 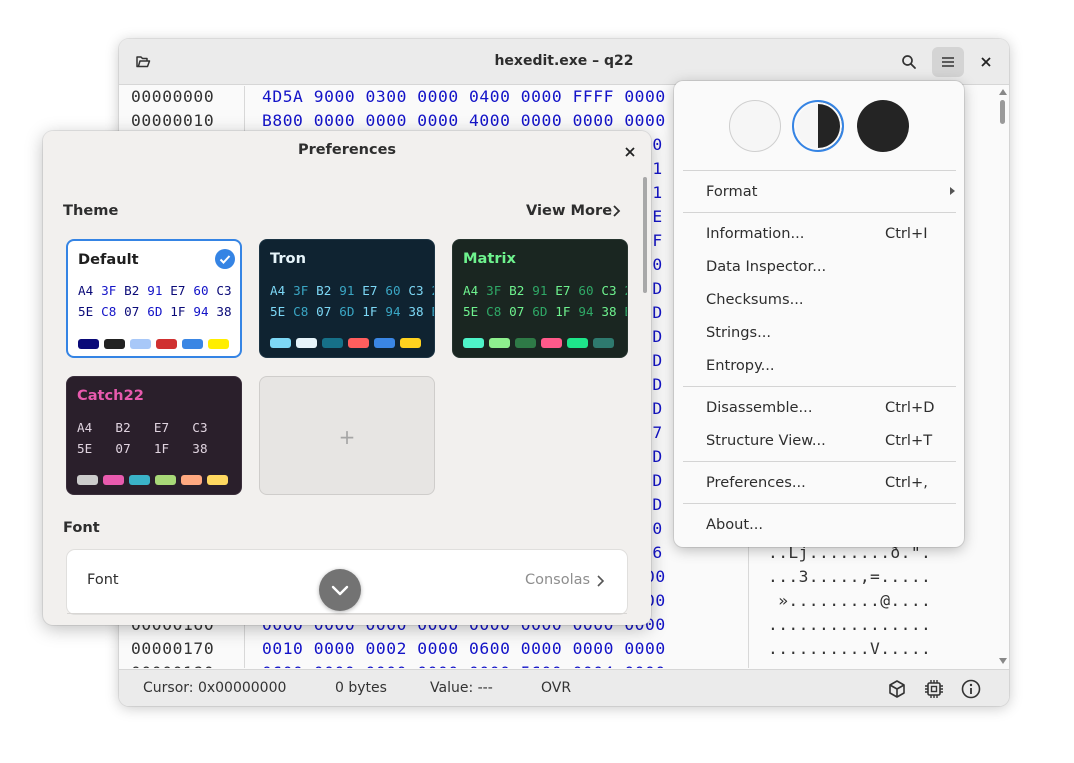 I want to click on hex-row: B800 0000 0000 0000 4000 0000 0000 0000, so click(x=464, y=120).